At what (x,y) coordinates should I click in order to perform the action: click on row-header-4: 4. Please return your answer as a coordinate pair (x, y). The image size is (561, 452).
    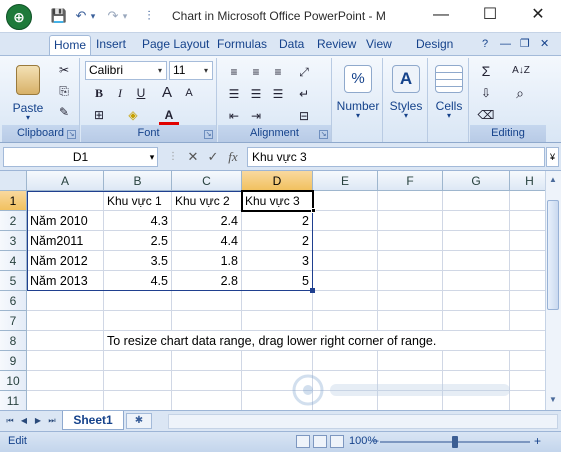
    Looking at the image, I should click on (13, 261).